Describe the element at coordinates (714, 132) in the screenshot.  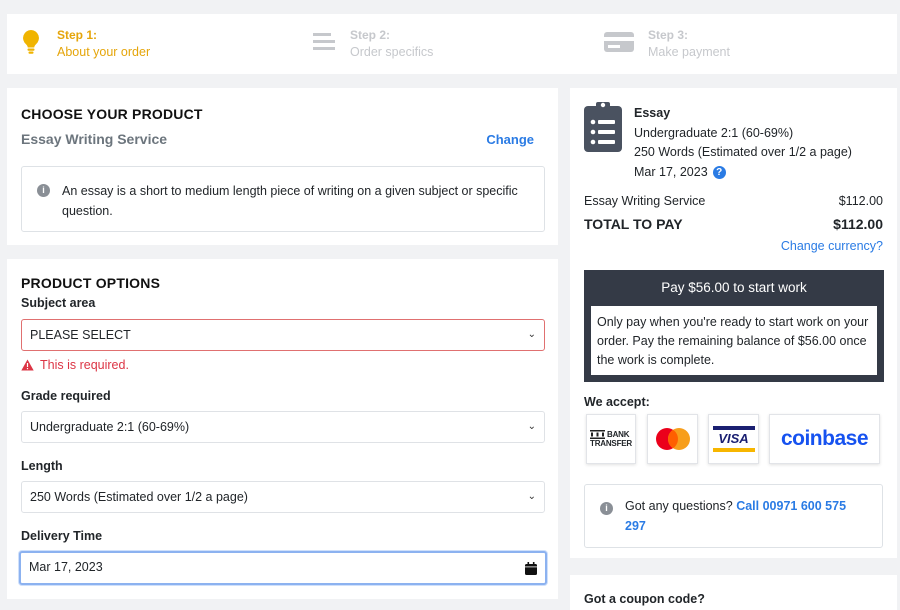
I see `summary-grade: Undergraduate 2:1 (60-69%)` at that location.